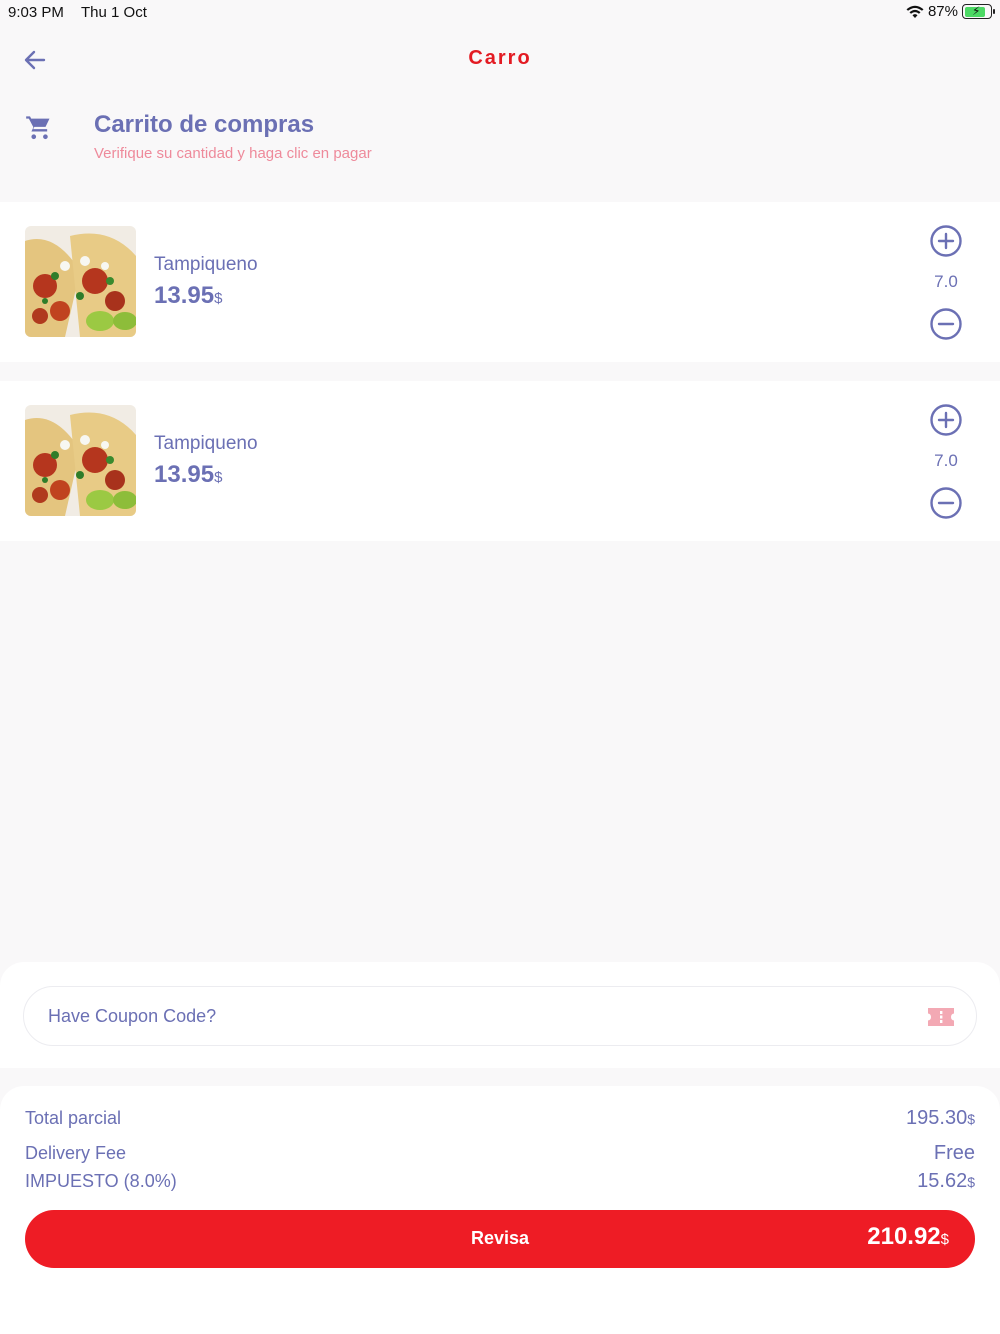 This screenshot has width=1000, height=1334. What do you see at coordinates (500, 58) in the screenshot?
I see `page-title: Carro` at bounding box center [500, 58].